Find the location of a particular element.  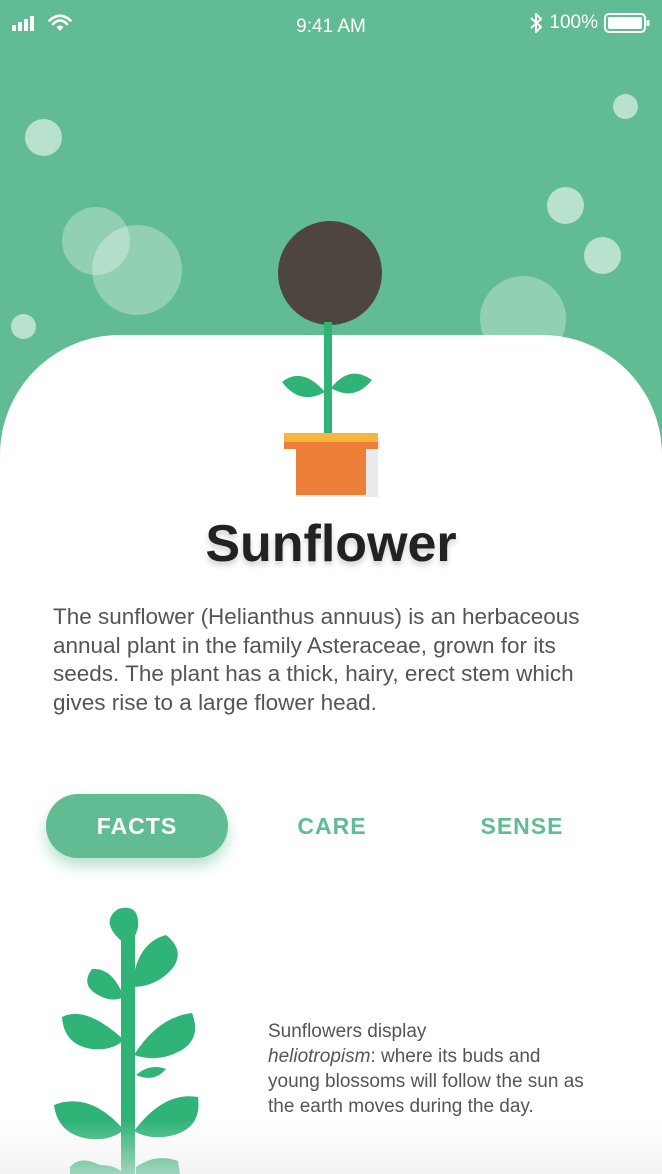

tab-bar: FACTS CARE SENSE is located at coordinates (331, 827).